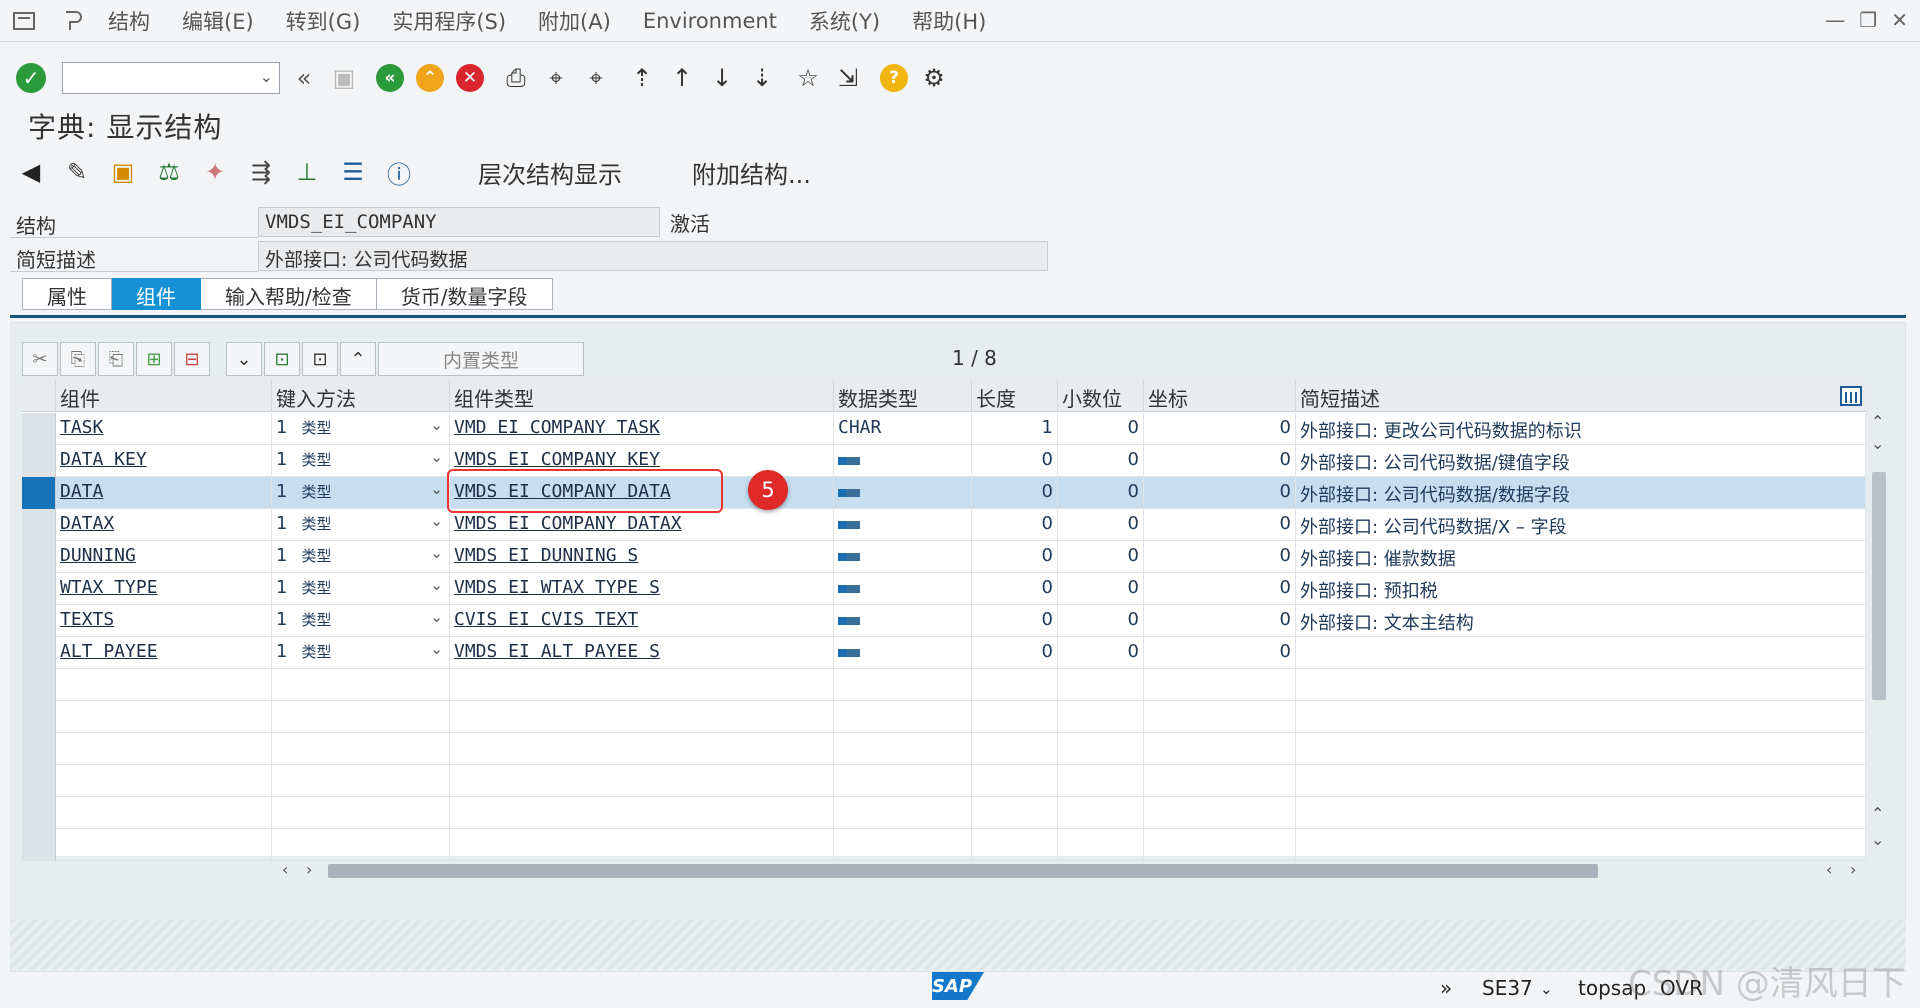 The width and height of the screenshot is (1920, 1008). What do you see at coordinates (164, 621) in the screenshot?
I see `cell-component: TEXTS` at bounding box center [164, 621].